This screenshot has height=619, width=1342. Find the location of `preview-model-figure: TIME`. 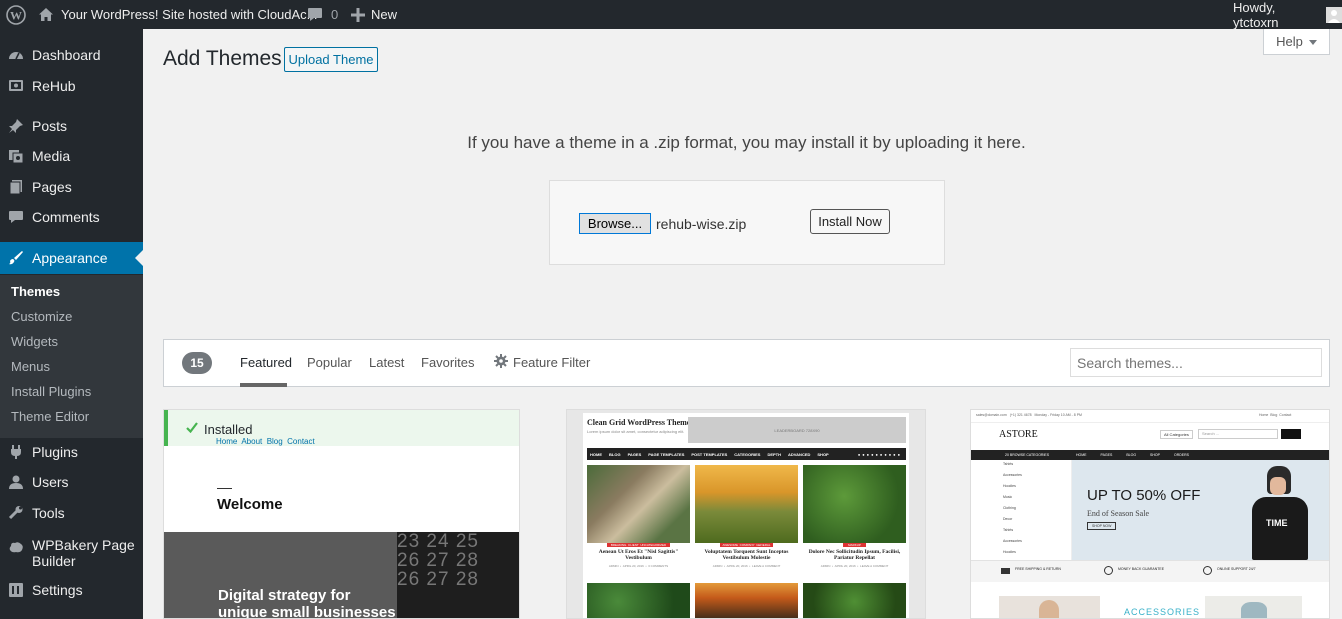

preview-model-figure: TIME is located at coordinates (1279, 511).